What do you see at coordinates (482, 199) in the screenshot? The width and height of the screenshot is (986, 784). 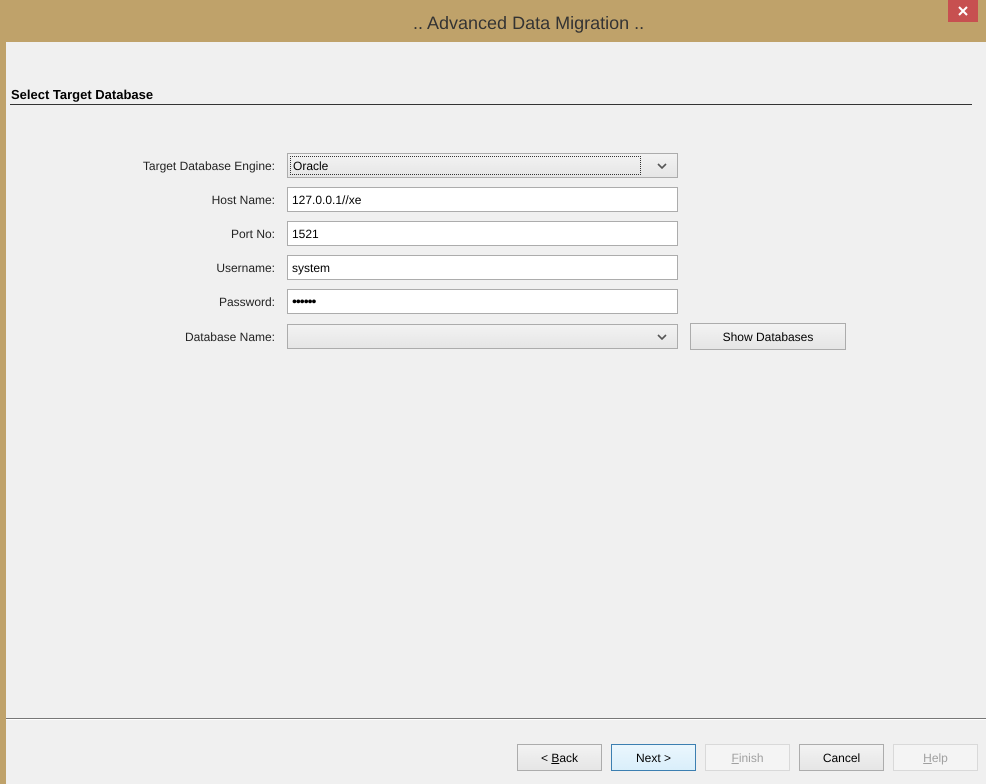 I see `input-field: 127.0.0.1//xe` at bounding box center [482, 199].